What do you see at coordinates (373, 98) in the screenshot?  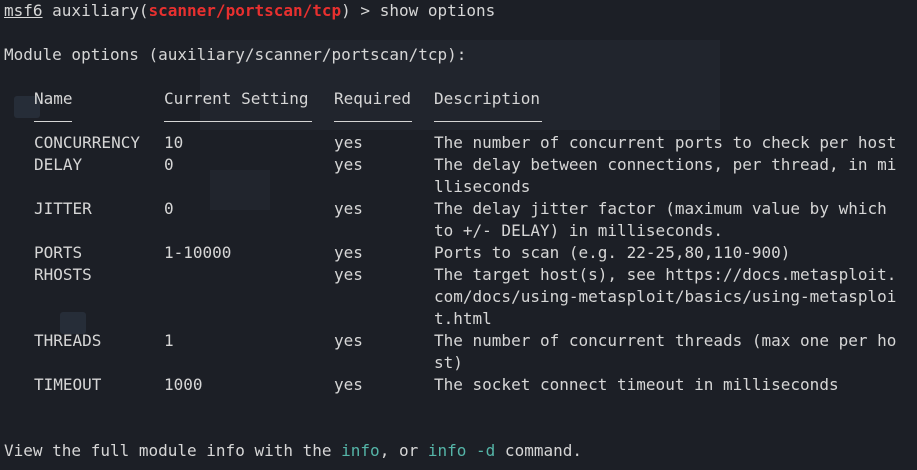 I see `column-header-required: Required` at bounding box center [373, 98].